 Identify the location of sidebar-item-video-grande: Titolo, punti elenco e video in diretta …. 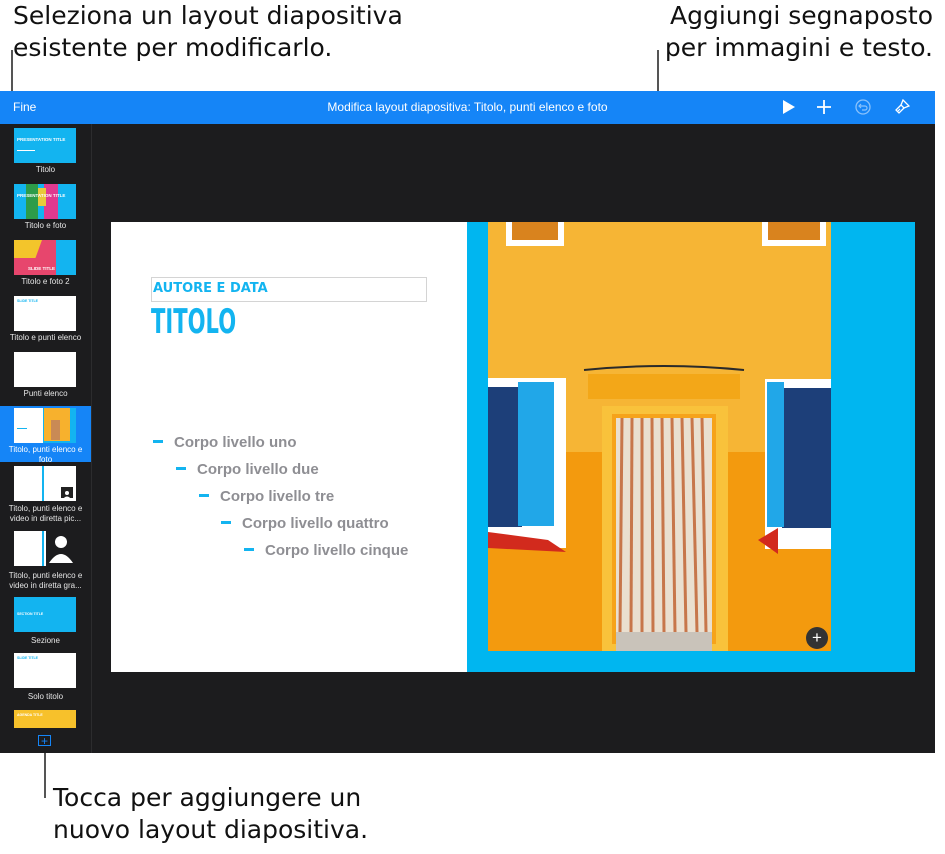
(45, 561).